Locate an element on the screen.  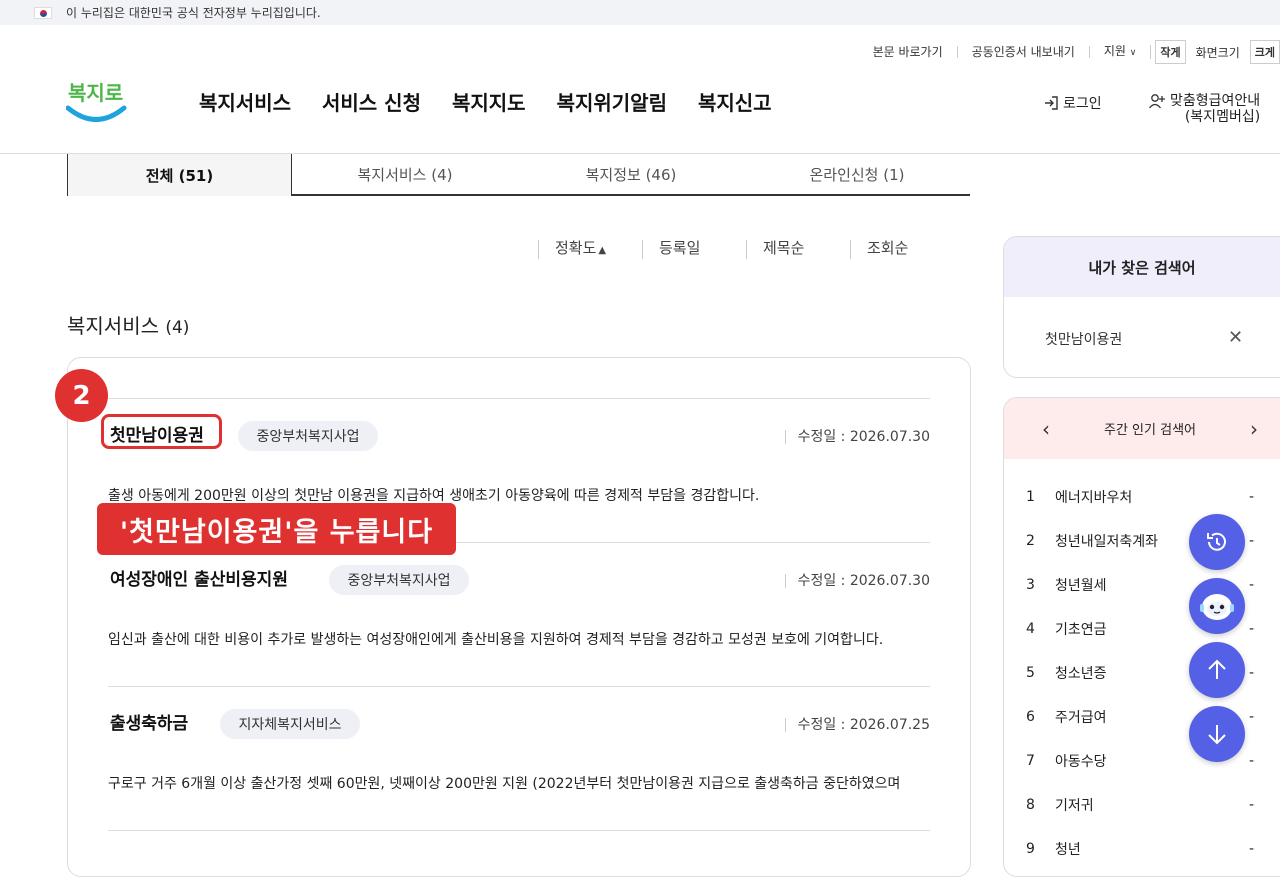
rank-number: 8 is located at coordinates (1030, 805).